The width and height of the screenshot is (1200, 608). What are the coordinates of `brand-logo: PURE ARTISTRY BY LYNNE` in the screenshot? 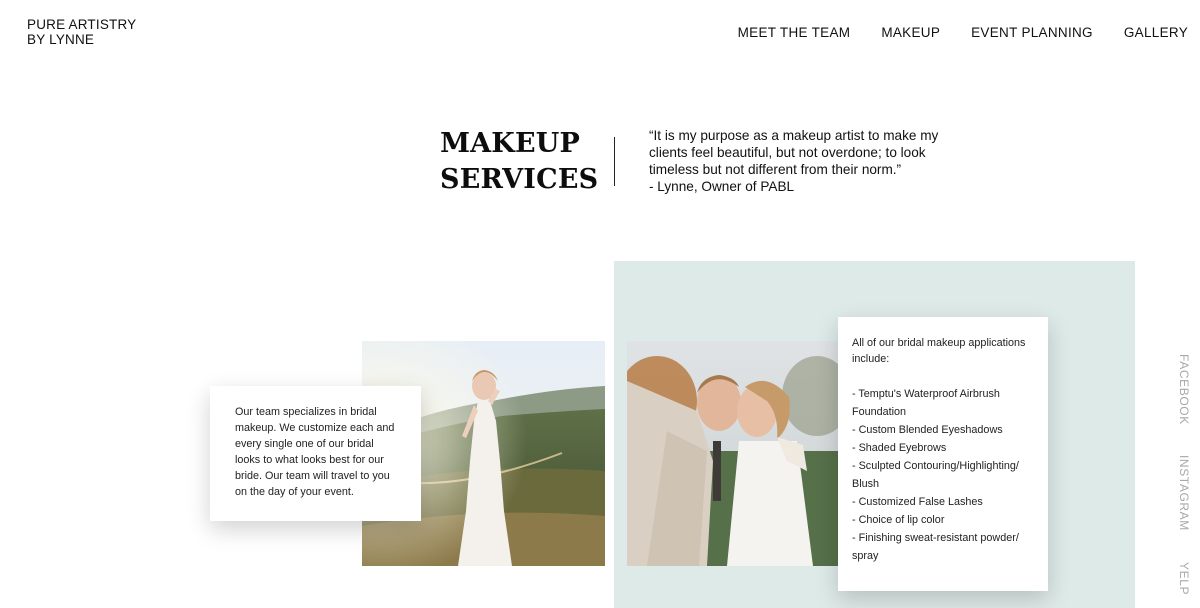 It's located at (81, 32).